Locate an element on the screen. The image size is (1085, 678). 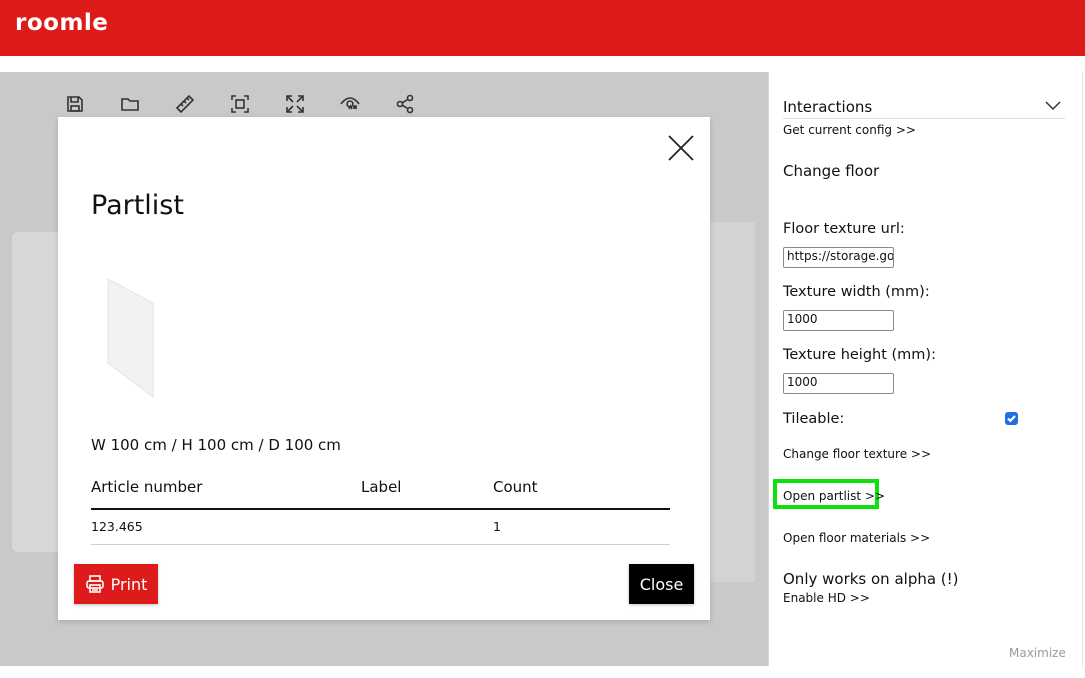
floor-texture-url-input: https://storage.googleapis.com is located at coordinates (838, 257).